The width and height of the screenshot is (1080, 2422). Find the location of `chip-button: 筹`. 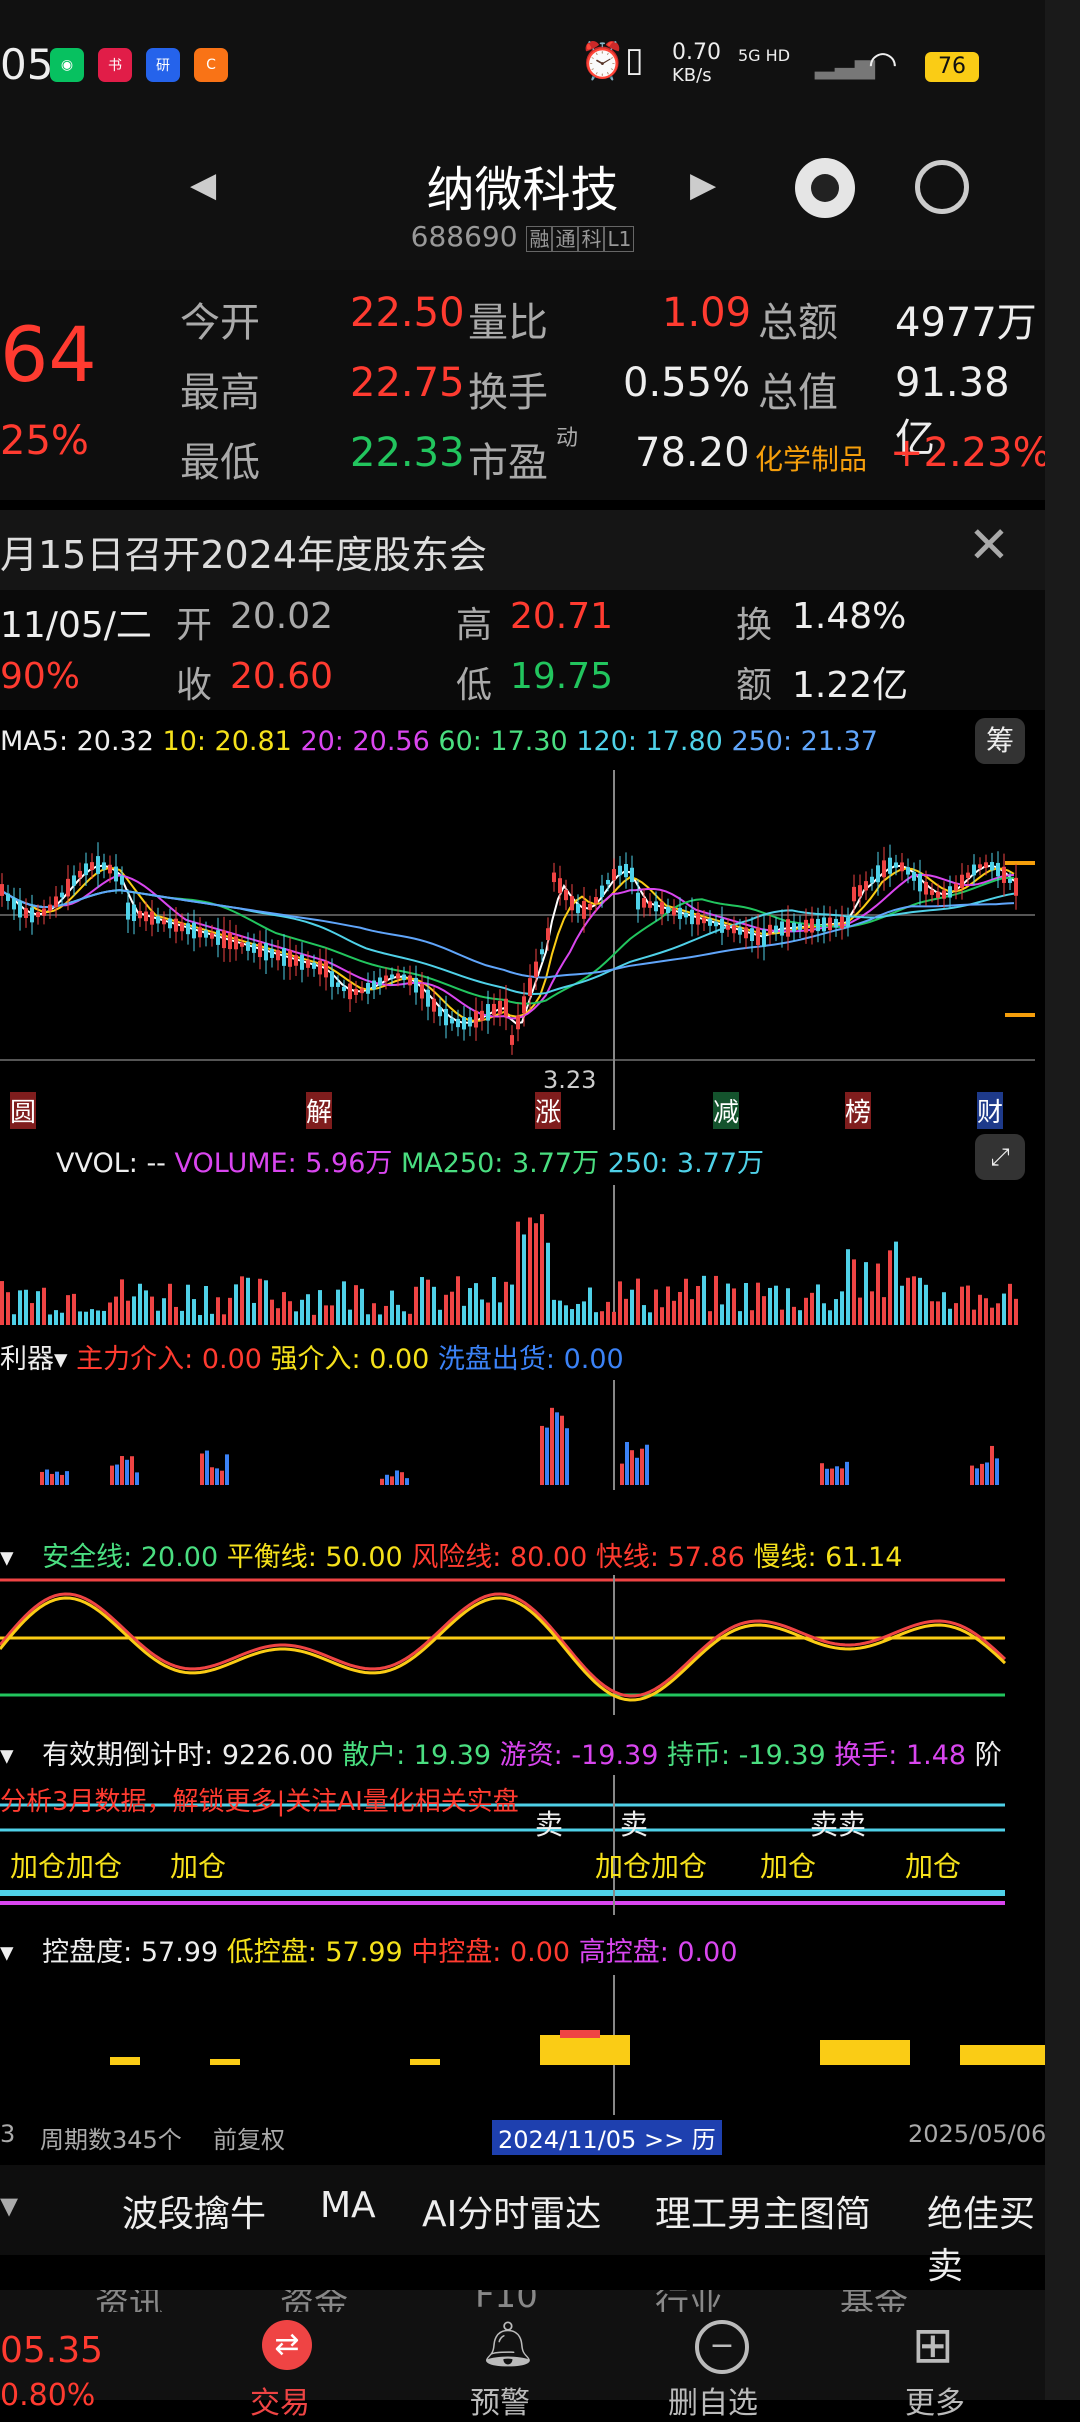

chip-button: 筹 is located at coordinates (1000, 741).